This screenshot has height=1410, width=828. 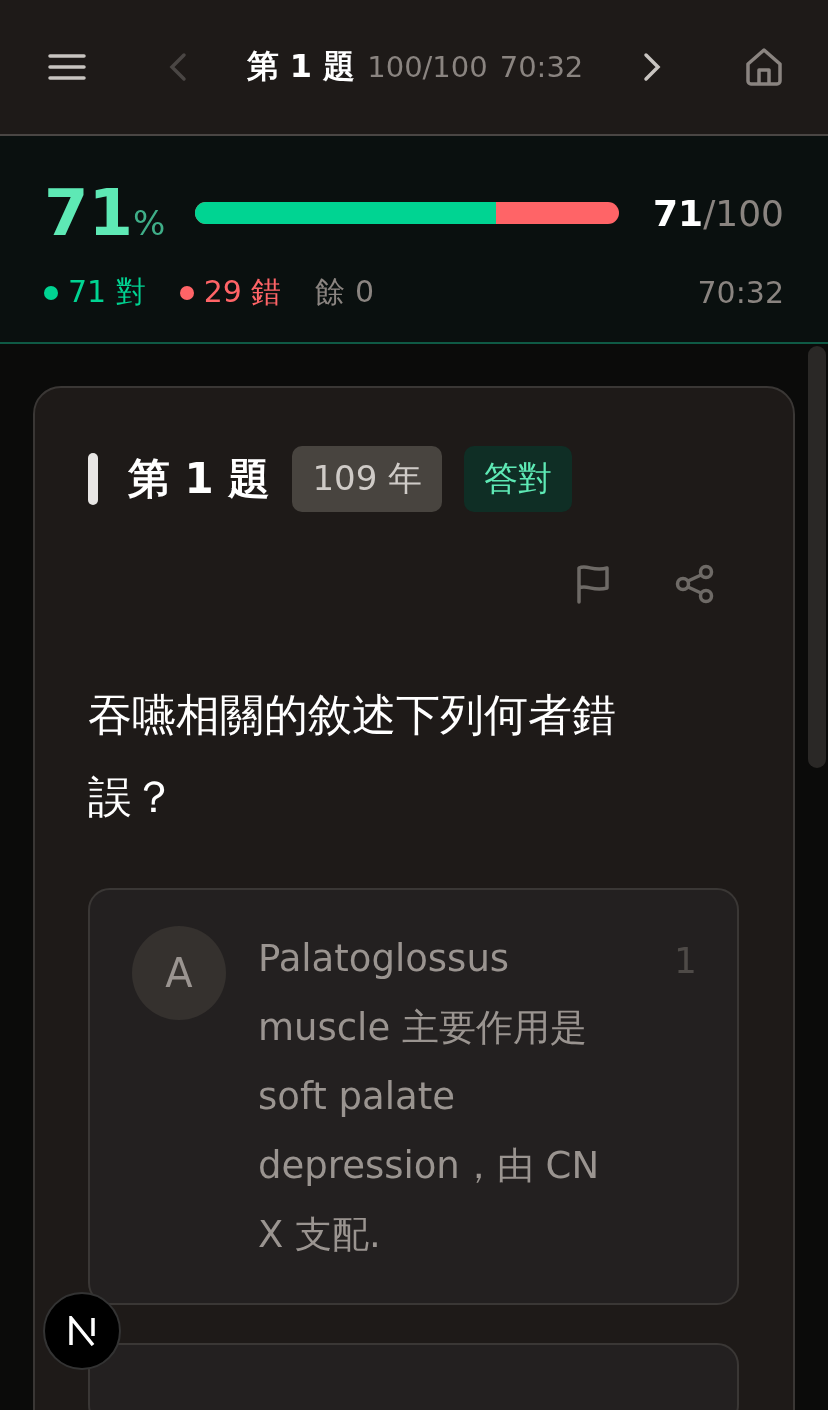 I want to click on legend-label: 71 對, so click(x=107, y=292).